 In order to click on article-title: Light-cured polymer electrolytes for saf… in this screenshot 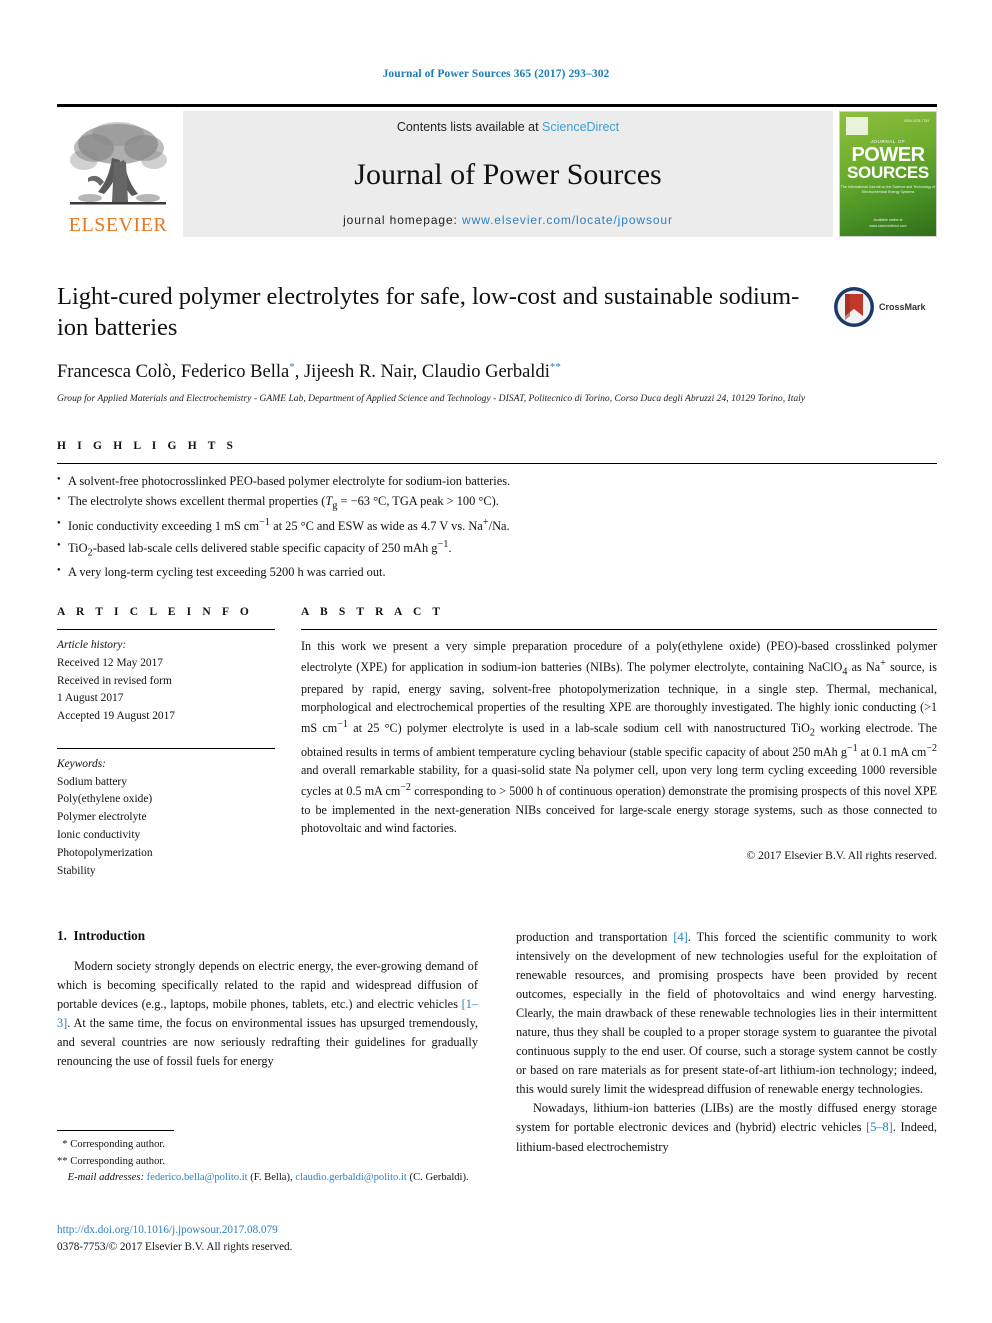, I will do `click(428, 312)`.